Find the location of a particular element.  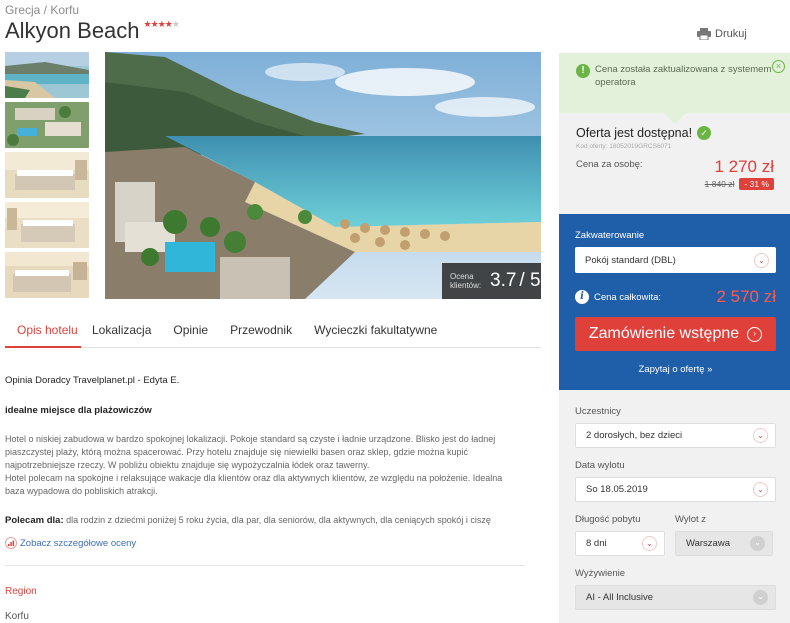

price-per-person: 1 270 zł is located at coordinates (744, 166).